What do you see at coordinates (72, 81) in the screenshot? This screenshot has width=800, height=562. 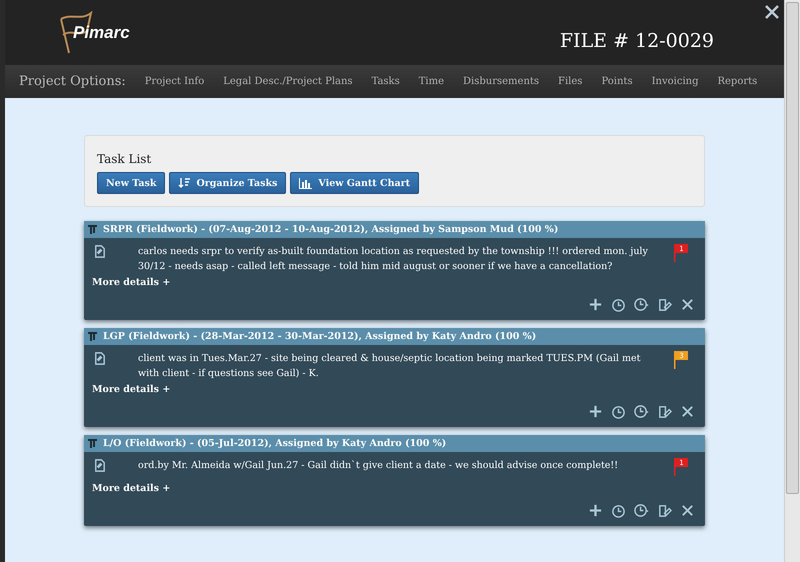 I see `nav-label: Project Options:` at bounding box center [72, 81].